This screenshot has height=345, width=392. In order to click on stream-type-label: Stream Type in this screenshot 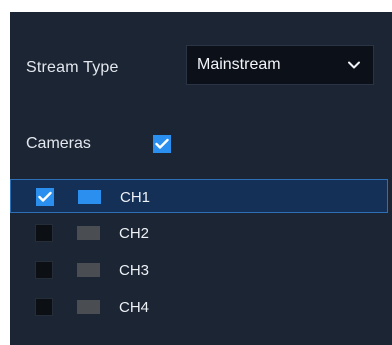, I will do `click(72, 67)`.